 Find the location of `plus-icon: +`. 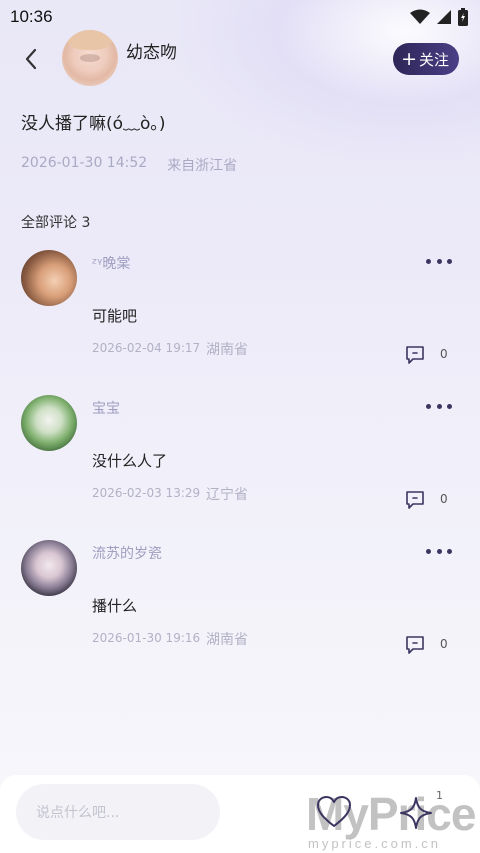

plus-icon: + is located at coordinates (409, 58).